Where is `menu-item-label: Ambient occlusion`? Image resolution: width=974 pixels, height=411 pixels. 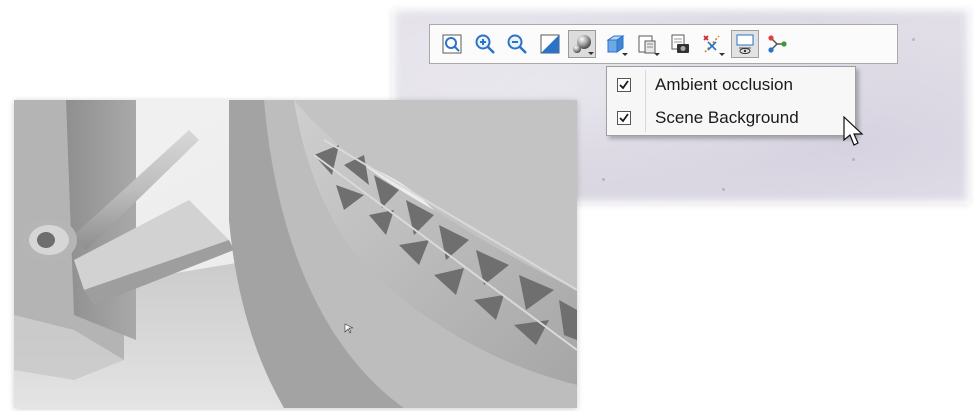 menu-item-label: Ambient occlusion is located at coordinates (724, 84).